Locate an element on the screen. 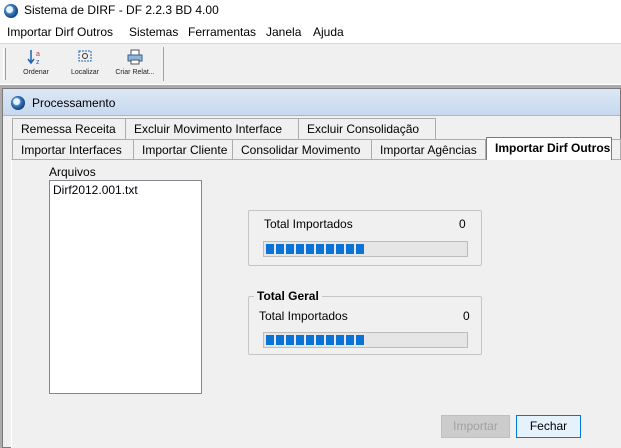  files-list: Dirf2012.001.txt is located at coordinates (125, 287).